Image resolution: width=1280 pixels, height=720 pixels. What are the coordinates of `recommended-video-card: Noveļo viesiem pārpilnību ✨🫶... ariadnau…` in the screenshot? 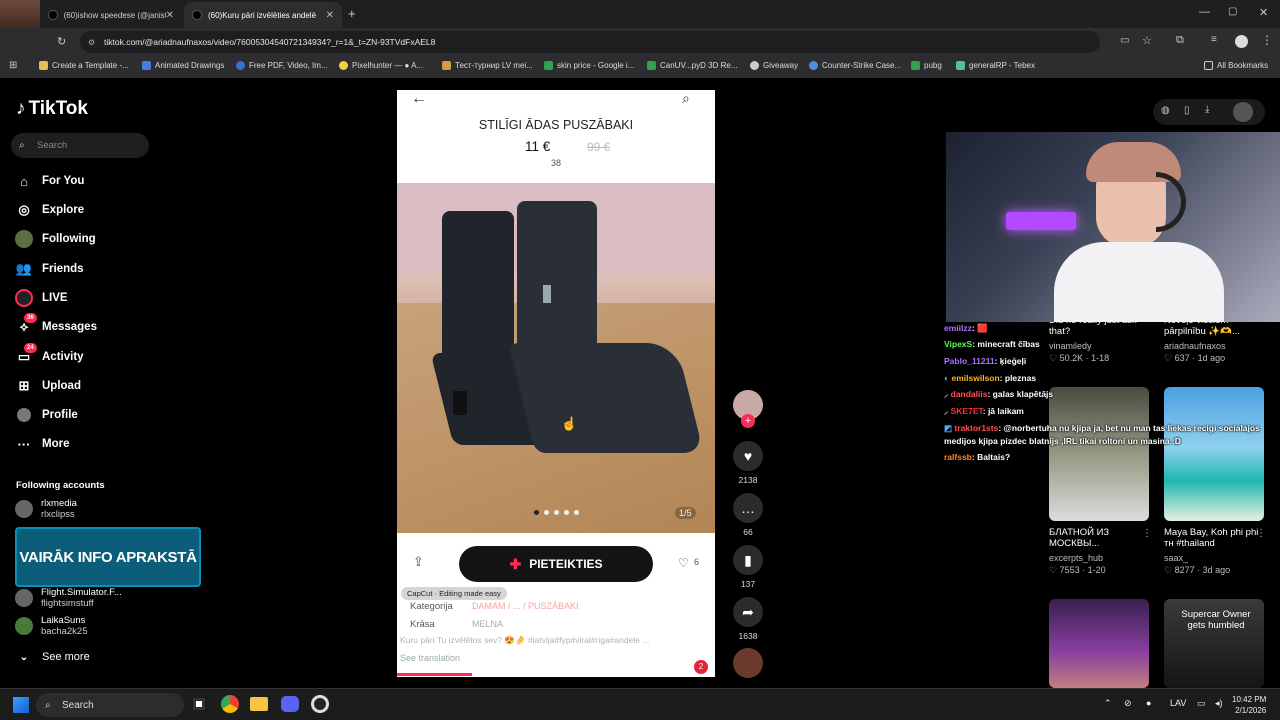 It's located at (1214, 339).